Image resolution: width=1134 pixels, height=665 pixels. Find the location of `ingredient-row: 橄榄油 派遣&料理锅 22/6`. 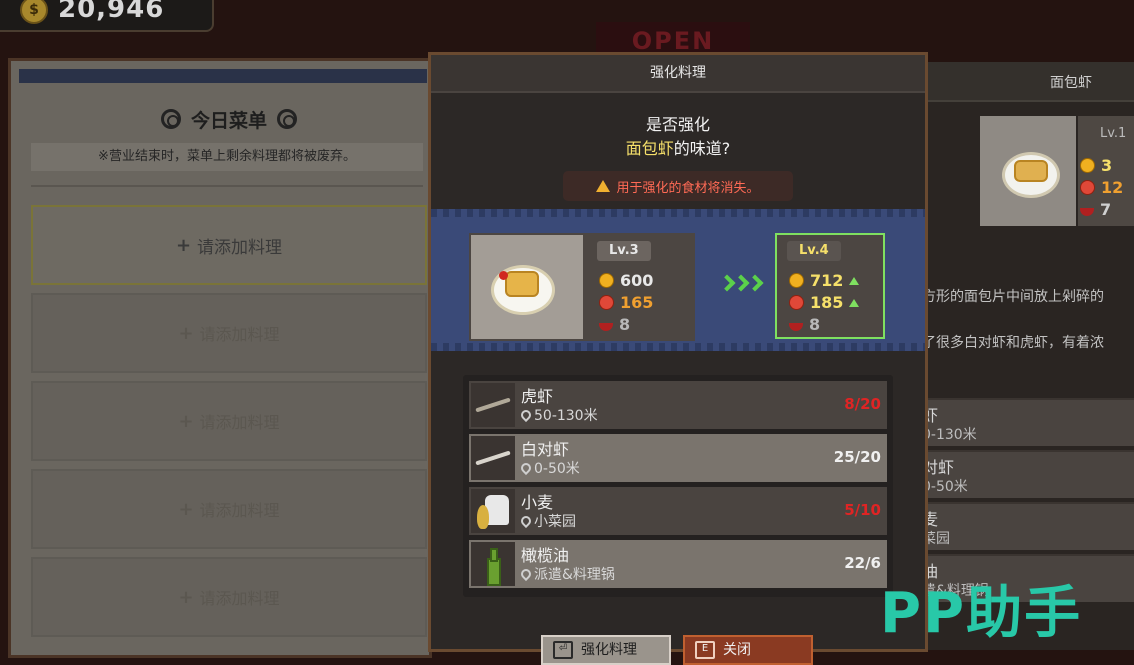

ingredient-row: 橄榄油 派遣&料理锅 22/6 is located at coordinates (678, 564).